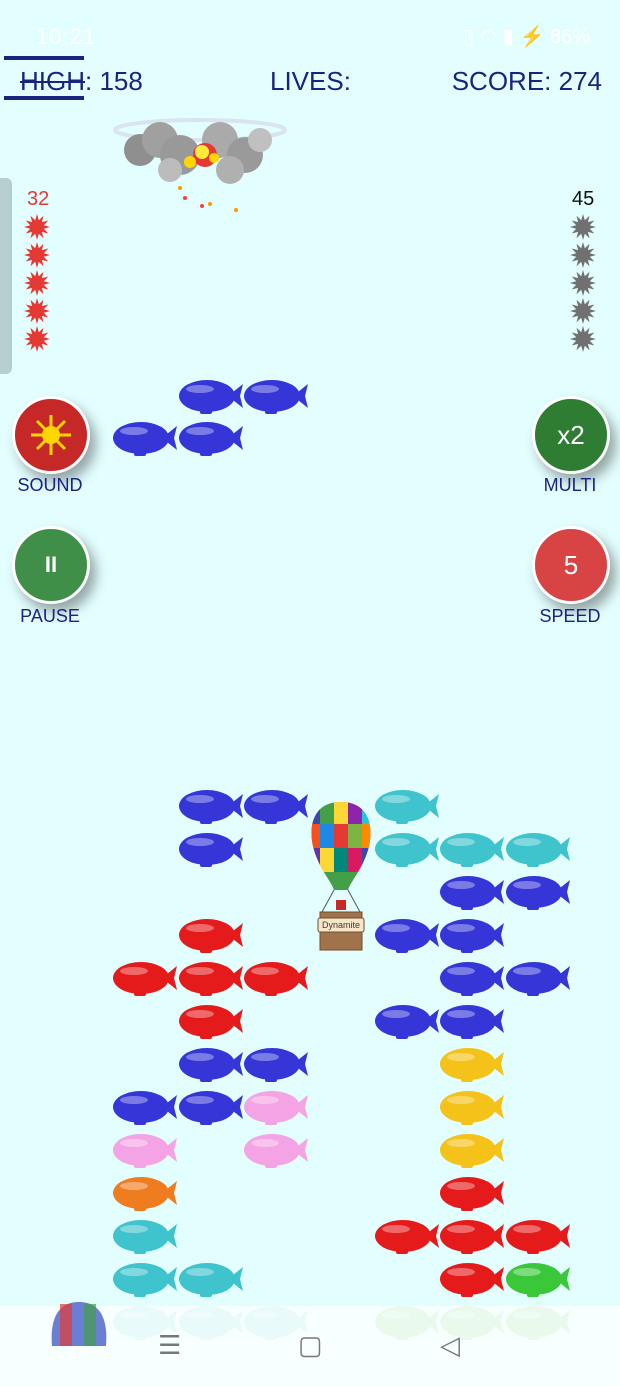  Describe the element at coordinates (450, 1345) in the screenshot. I see `back-icon: ◁` at that location.